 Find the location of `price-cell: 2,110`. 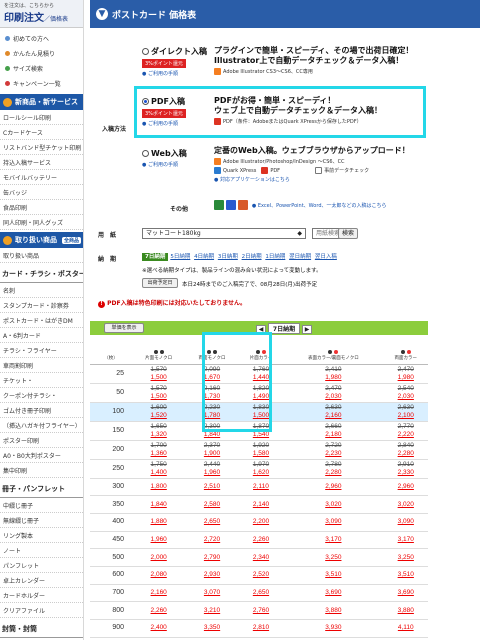

price-cell: 2,110 is located at coordinates (261, 487).